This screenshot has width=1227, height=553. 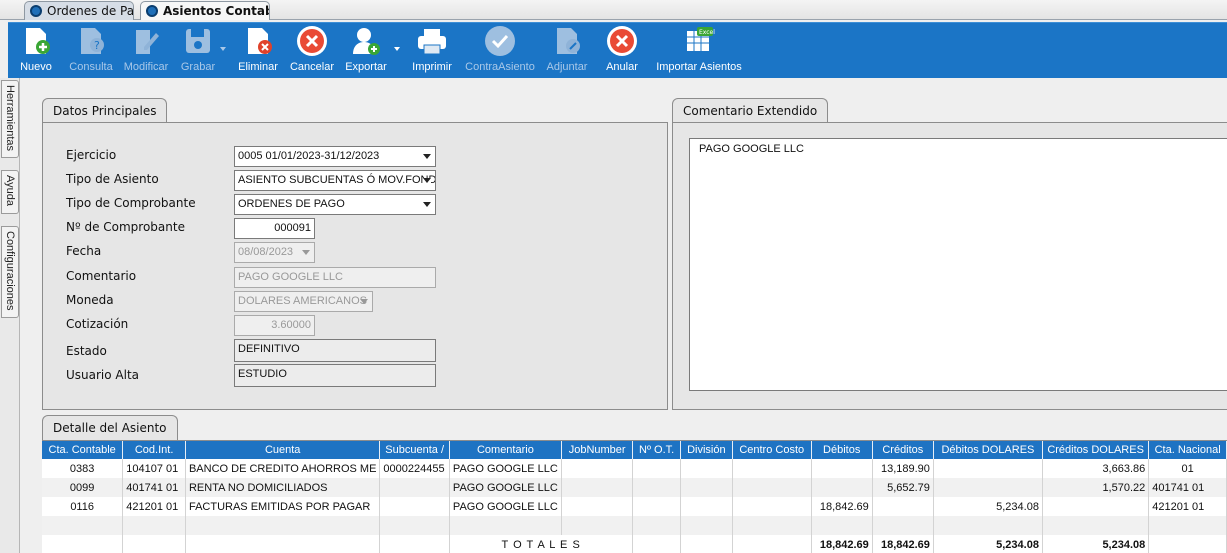 I want to click on anular-button: Anular, so click(x=622, y=51).